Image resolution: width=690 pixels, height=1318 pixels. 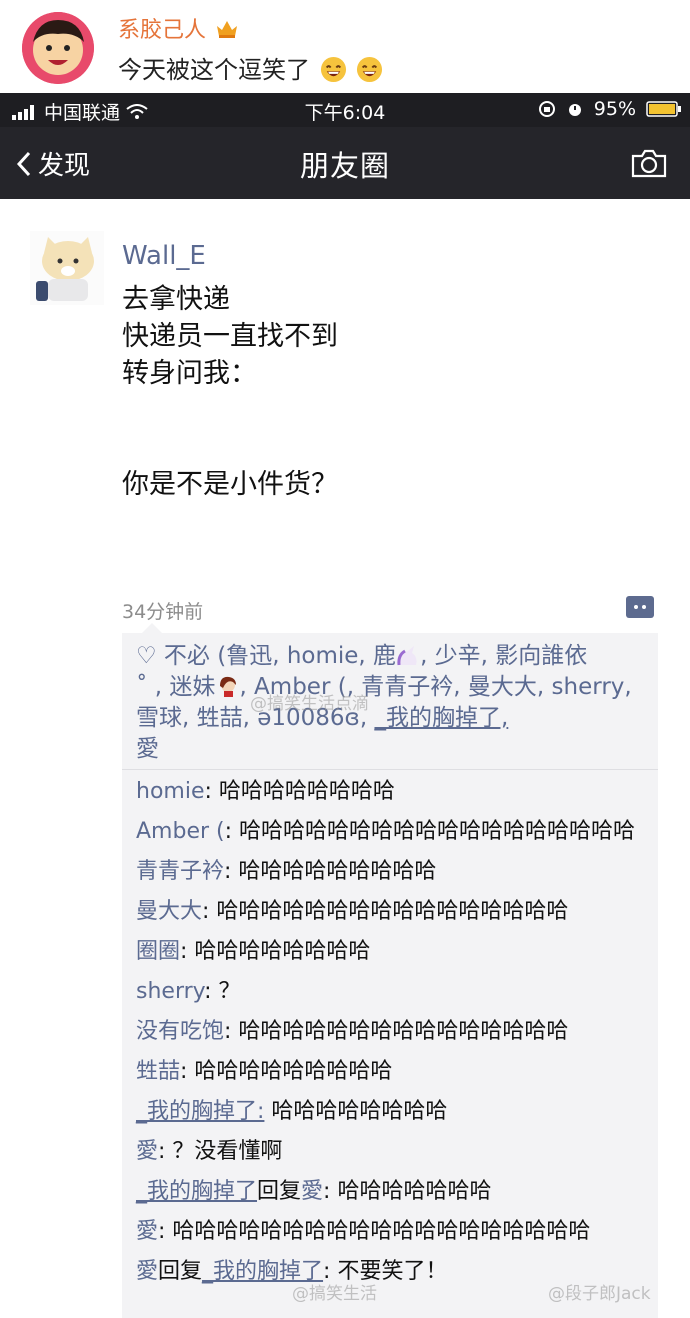 I want to click on comment-row: 甡喆: 哈哈哈哈哈哈哈哈哈, so click(x=392, y=1071).